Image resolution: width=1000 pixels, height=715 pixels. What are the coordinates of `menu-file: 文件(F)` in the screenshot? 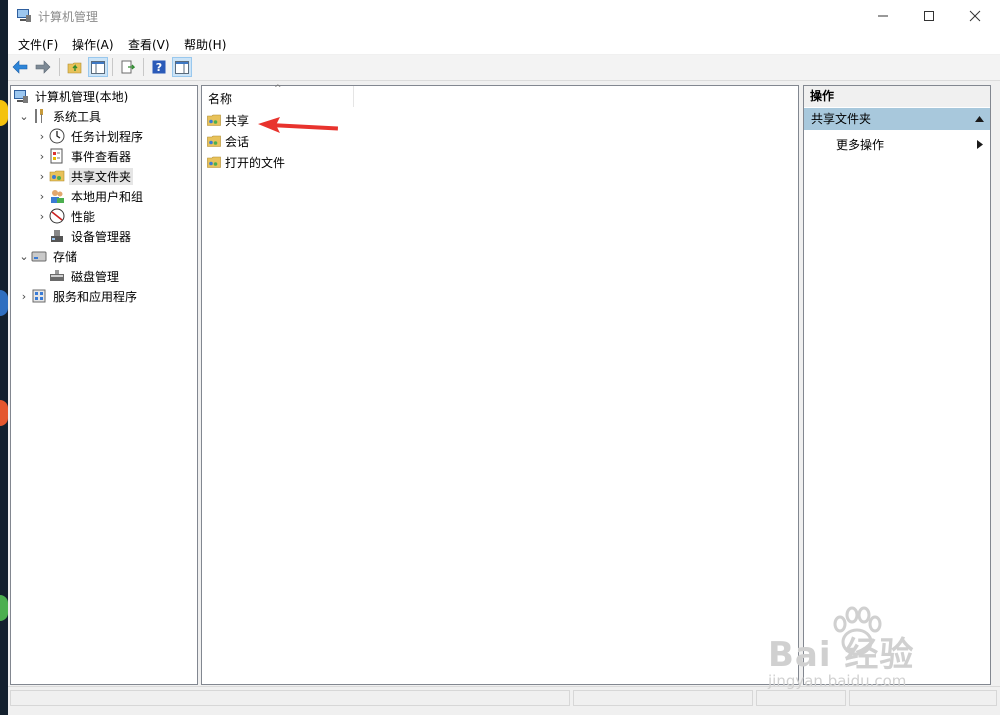 It's located at (38, 44).